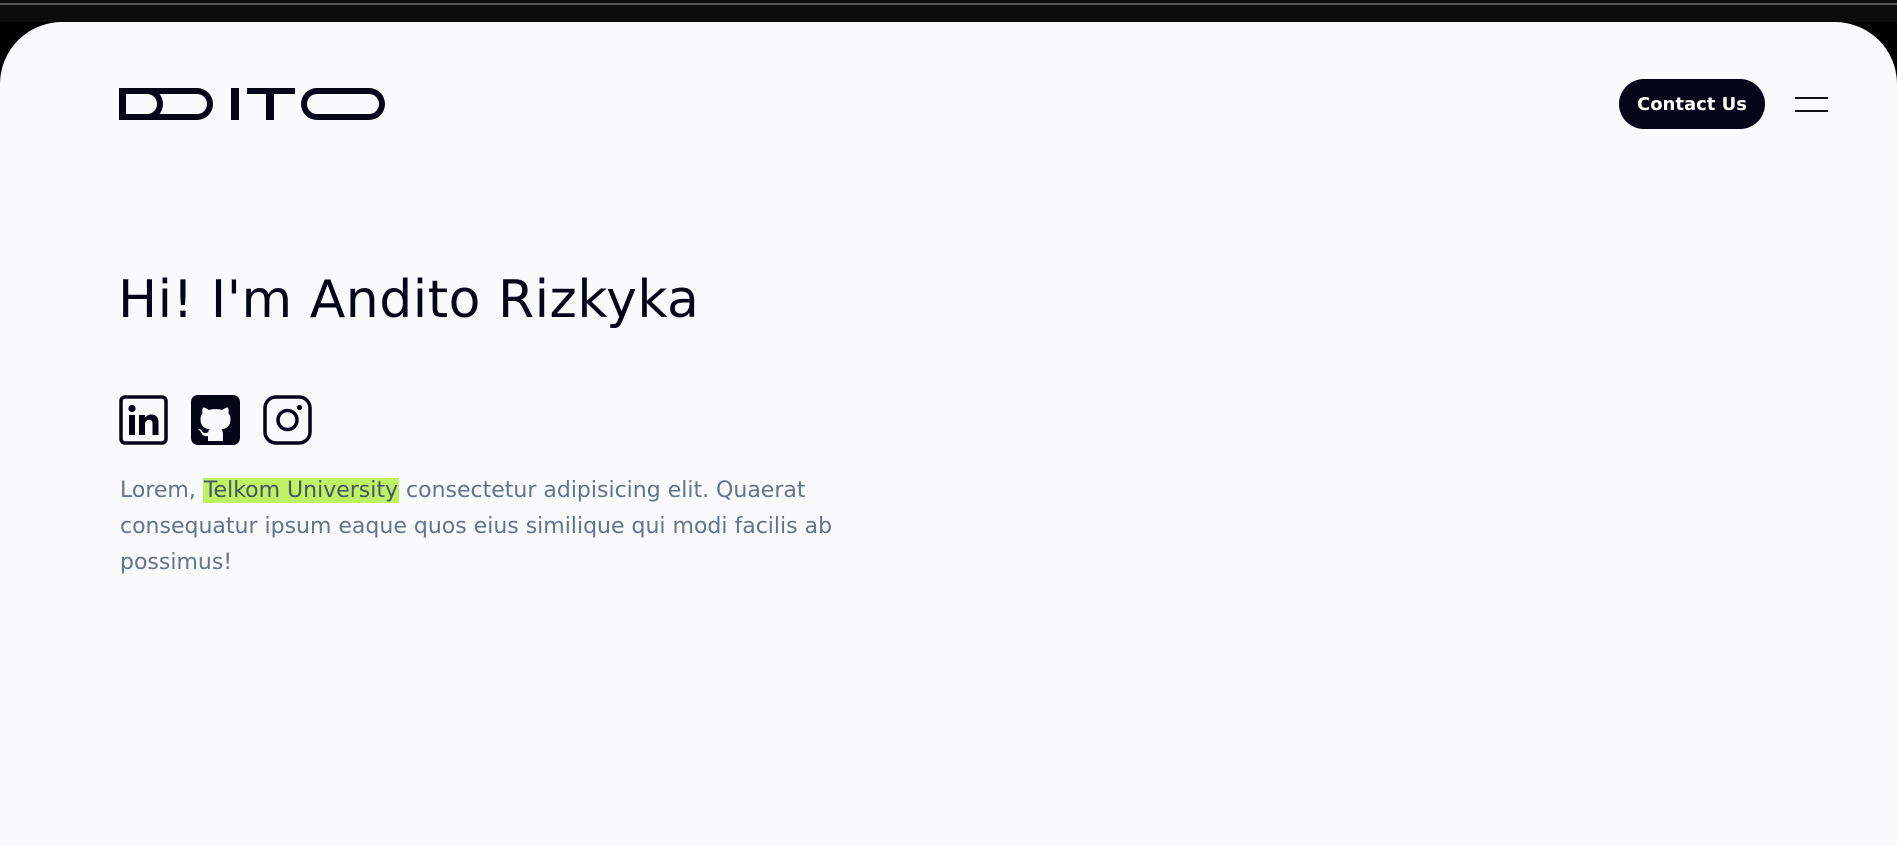 This screenshot has width=1897, height=846. I want to click on github-icon, so click(215, 420).